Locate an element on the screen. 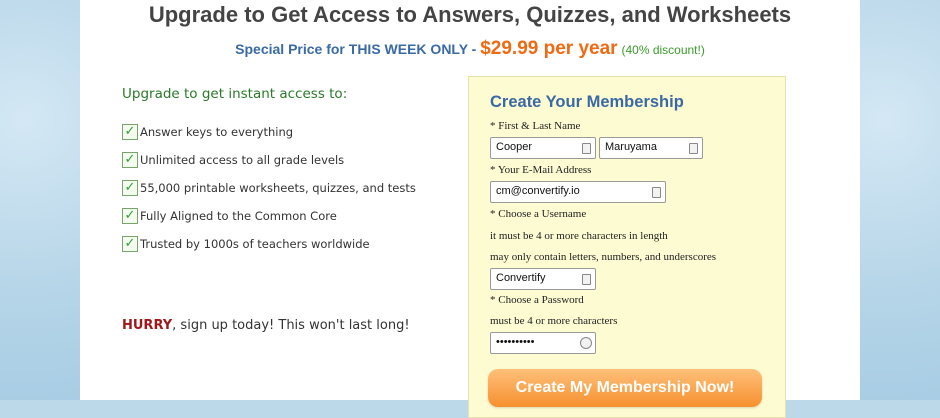 The image size is (940, 418). name-label: * First & Last Name is located at coordinates (535, 126).